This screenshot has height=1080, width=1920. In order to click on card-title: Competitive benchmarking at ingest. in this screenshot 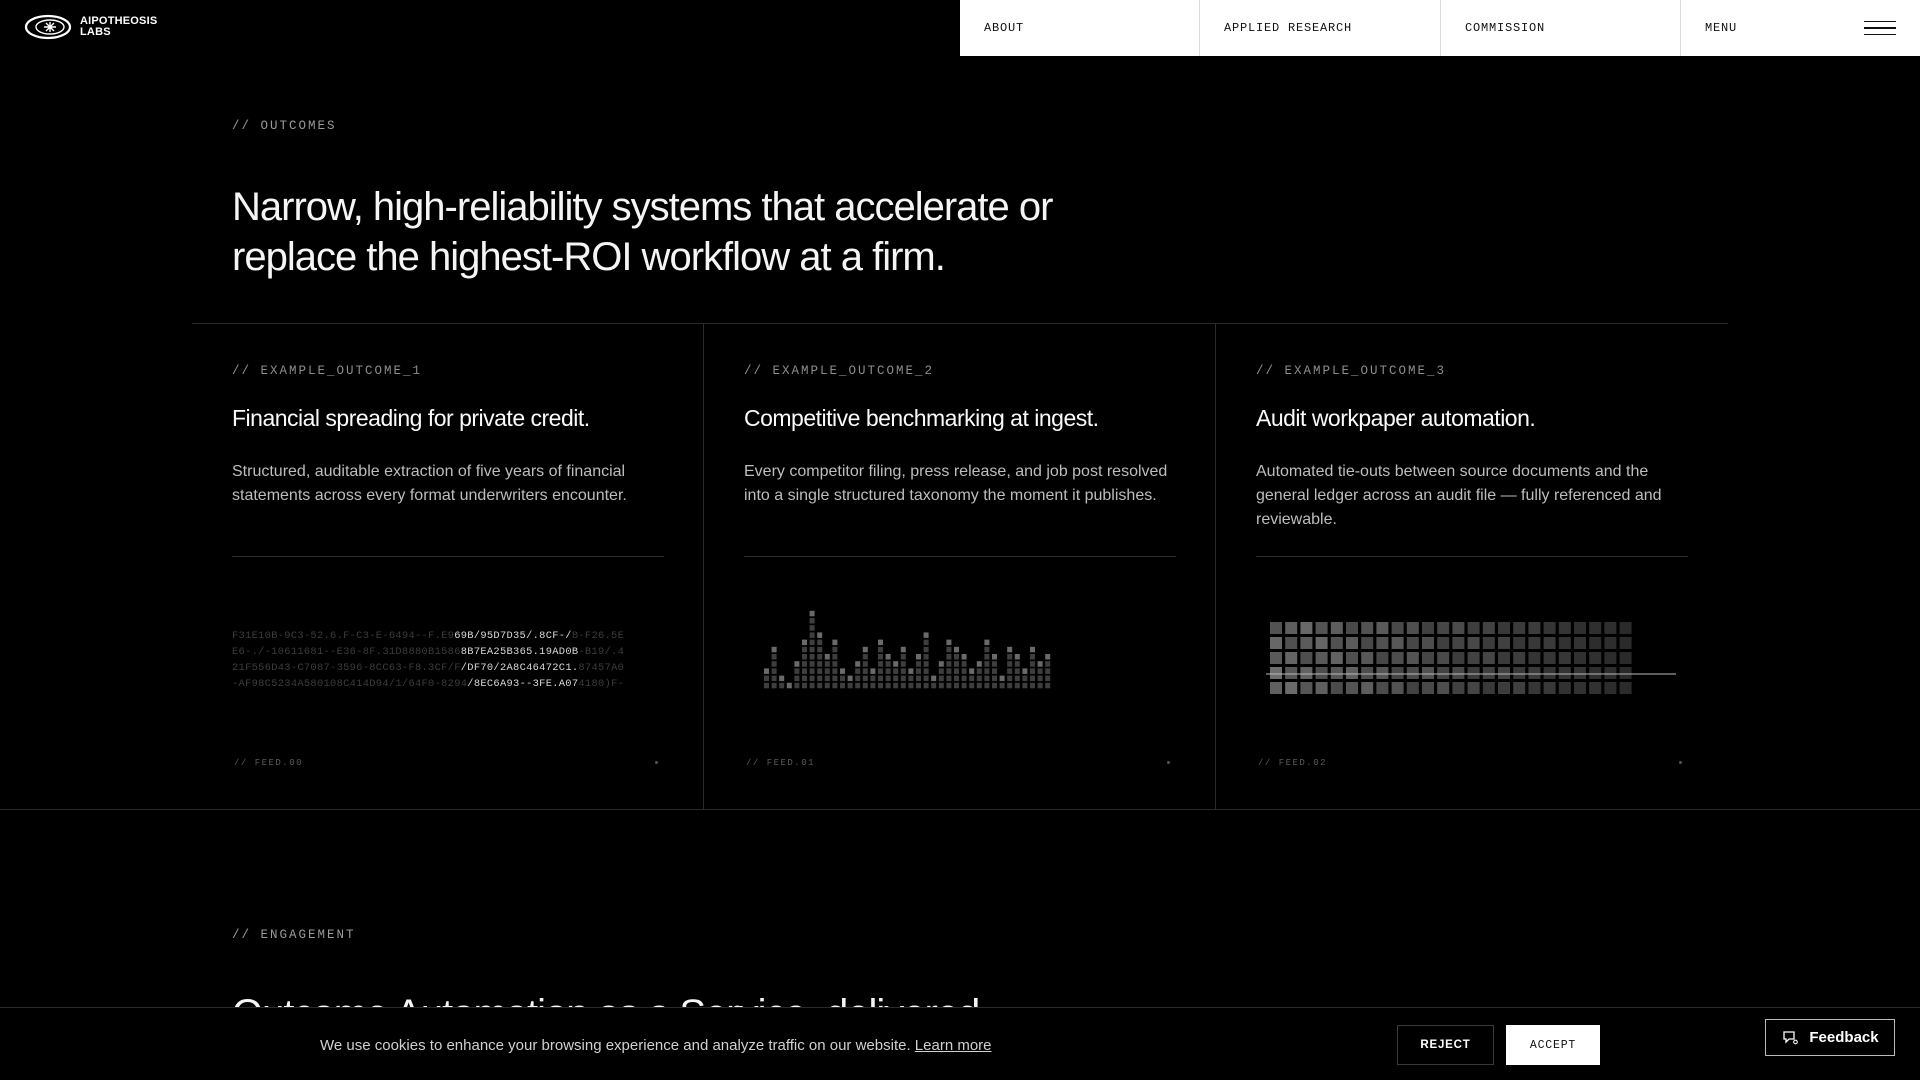, I will do `click(921, 418)`.